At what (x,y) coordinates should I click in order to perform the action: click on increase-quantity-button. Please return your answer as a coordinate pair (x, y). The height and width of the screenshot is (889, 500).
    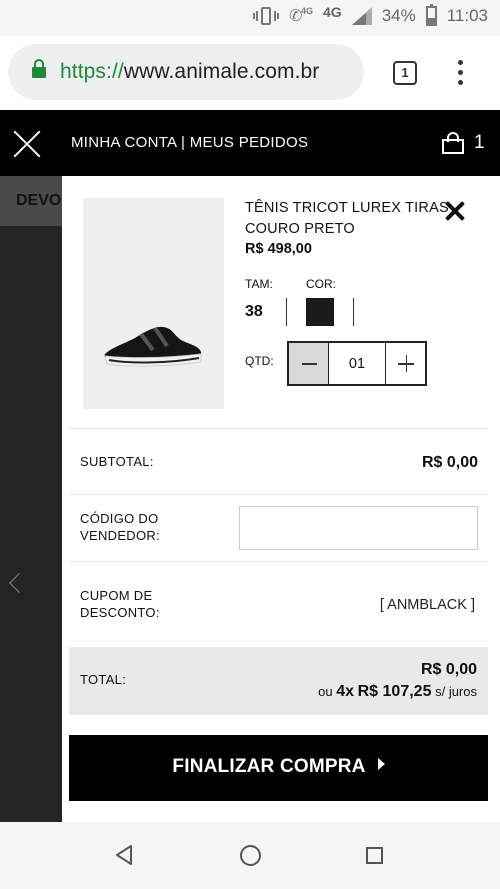
    Looking at the image, I should click on (405, 363).